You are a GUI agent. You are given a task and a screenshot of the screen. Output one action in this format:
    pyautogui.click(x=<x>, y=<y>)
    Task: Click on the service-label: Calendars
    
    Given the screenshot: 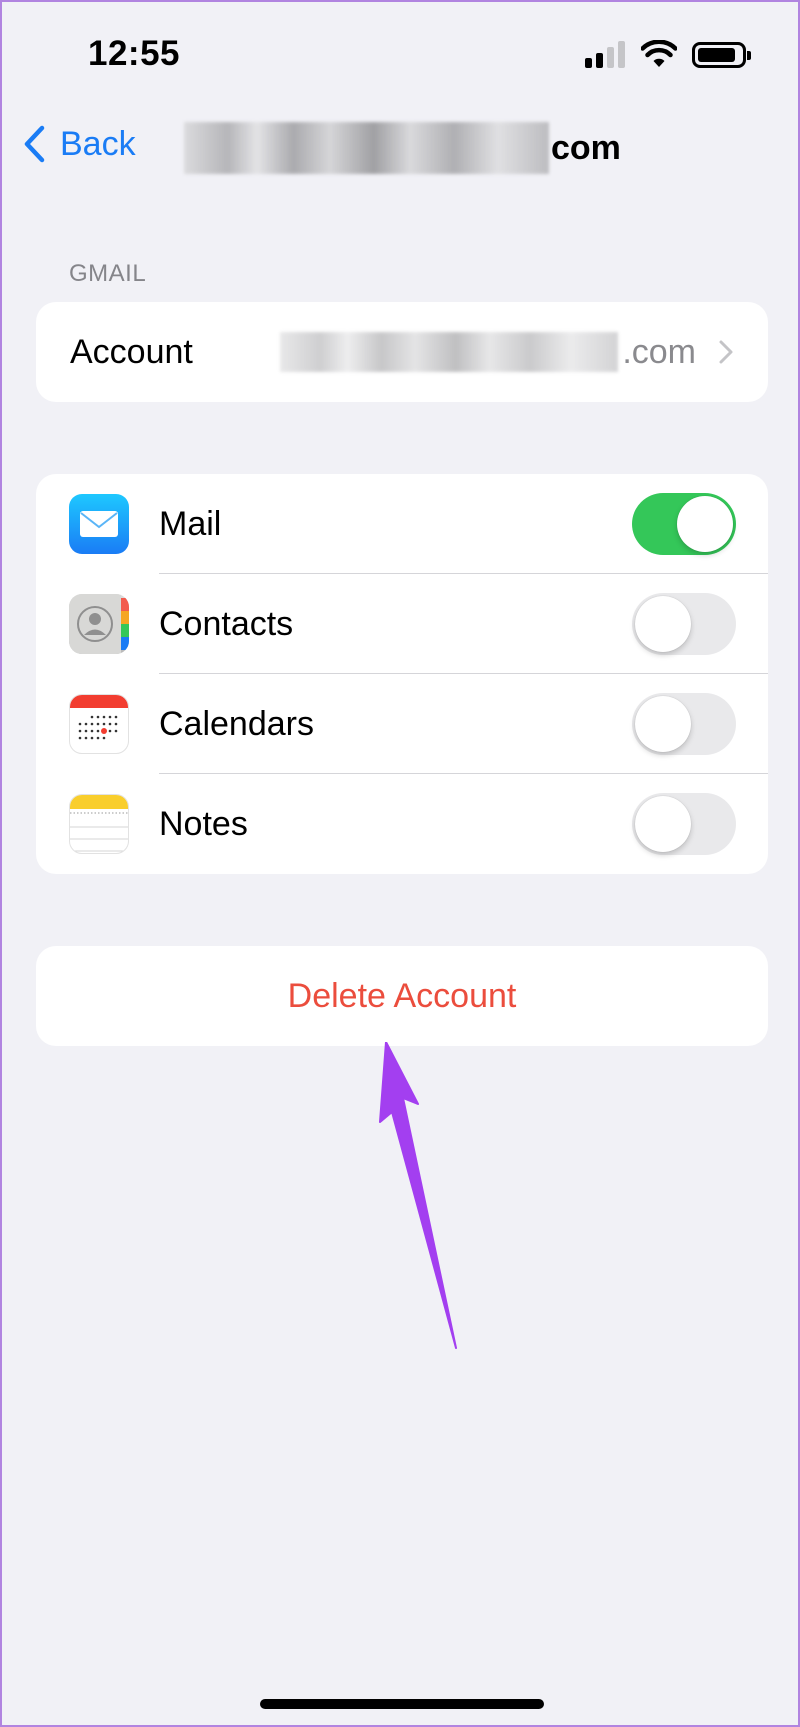 What is the action you would take?
    pyautogui.click(x=236, y=723)
    